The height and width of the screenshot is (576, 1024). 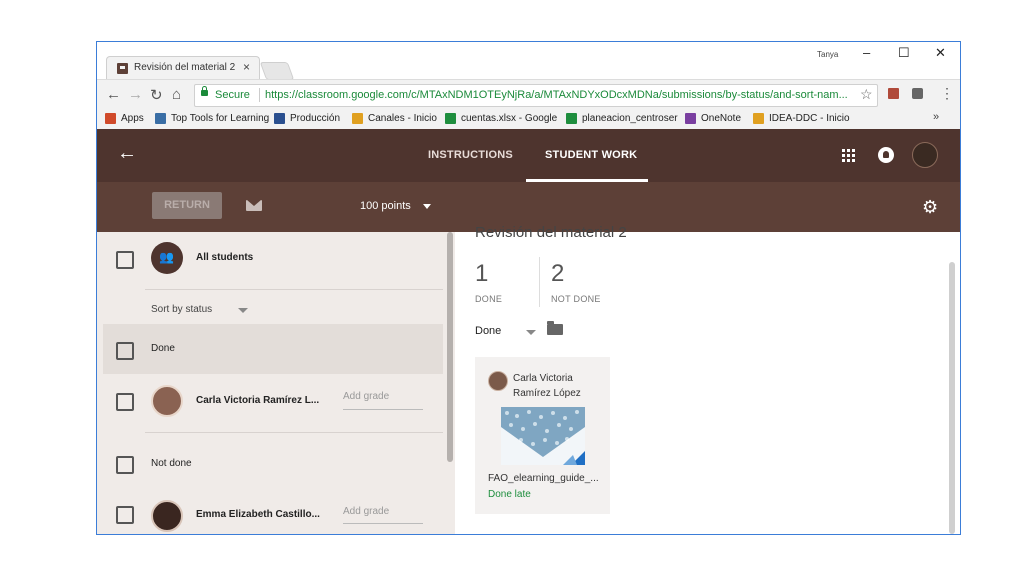 What do you see at coordinates (357, 118) in the screenshot?
I see `canales-icon` at bounding box center [357, 118].